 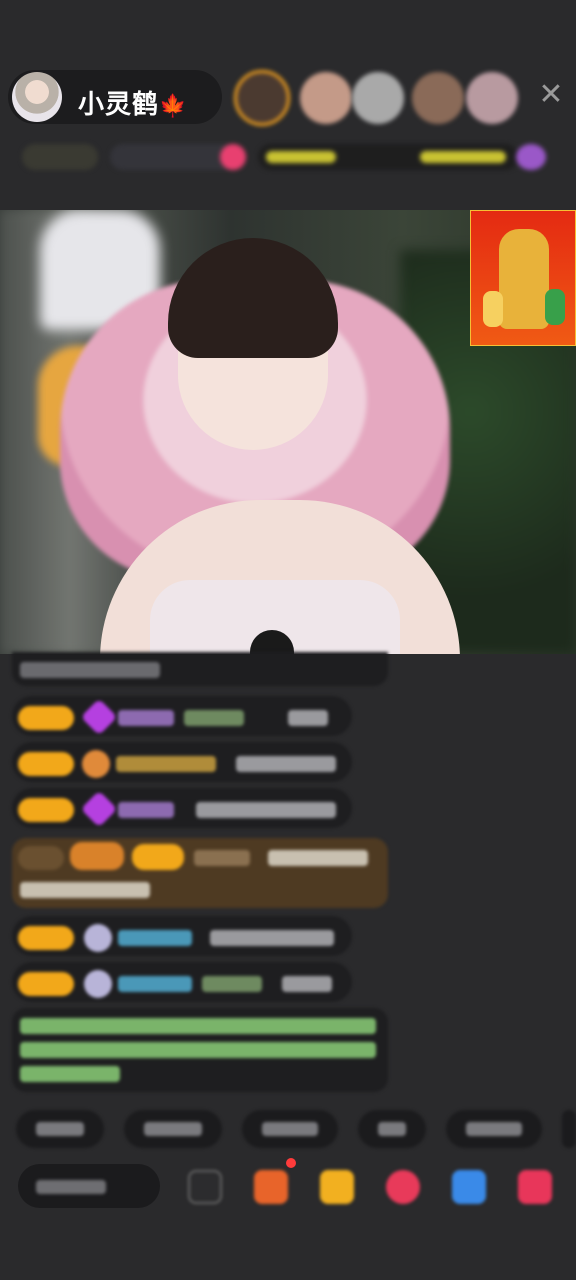 I want to click on comment-input, so click(x=89, y=1186).